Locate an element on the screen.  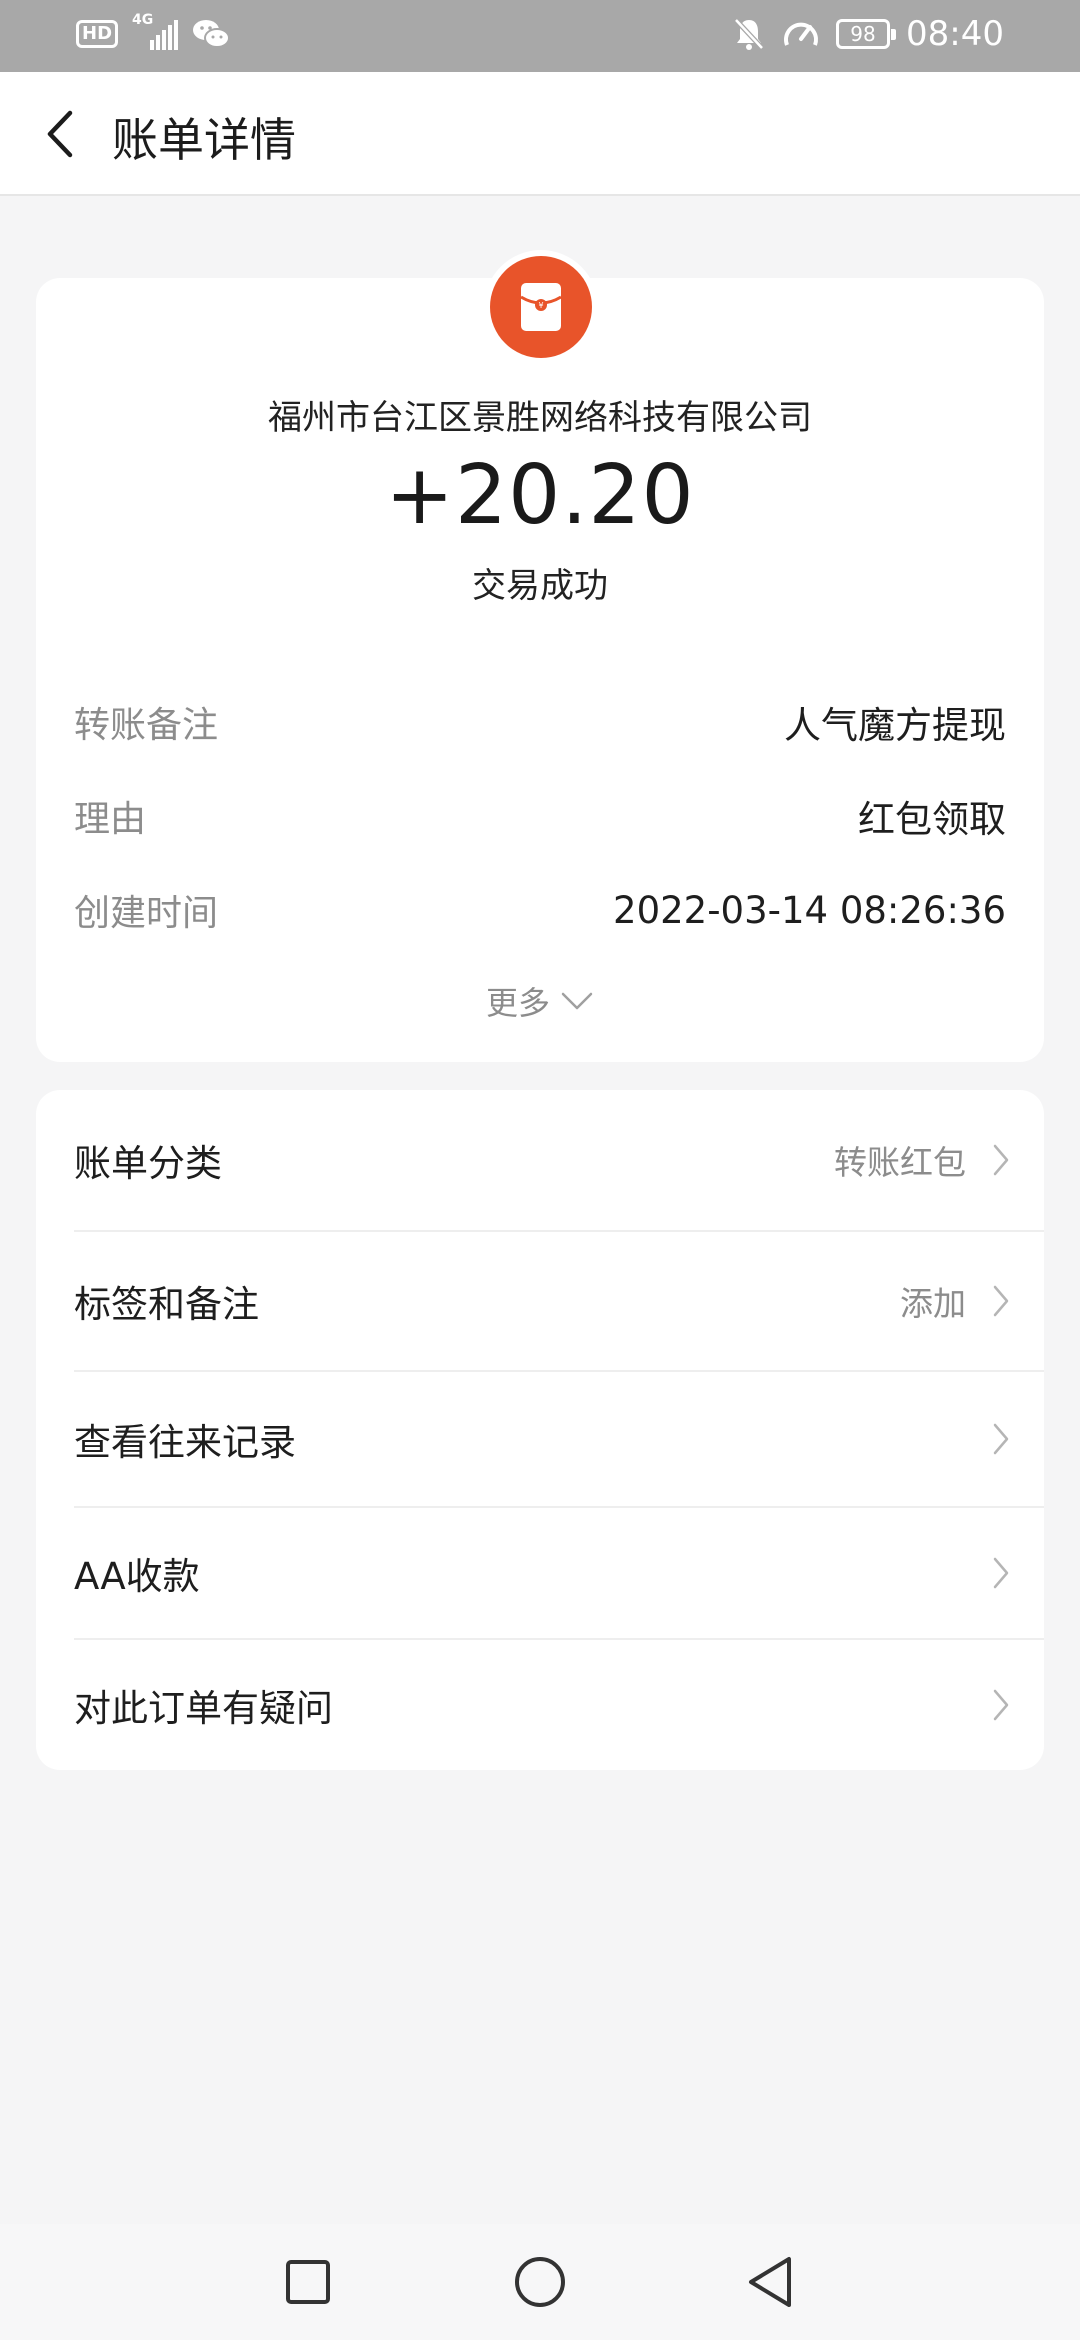
status-right: 98 08:40 is located at coordinates (868, 34).